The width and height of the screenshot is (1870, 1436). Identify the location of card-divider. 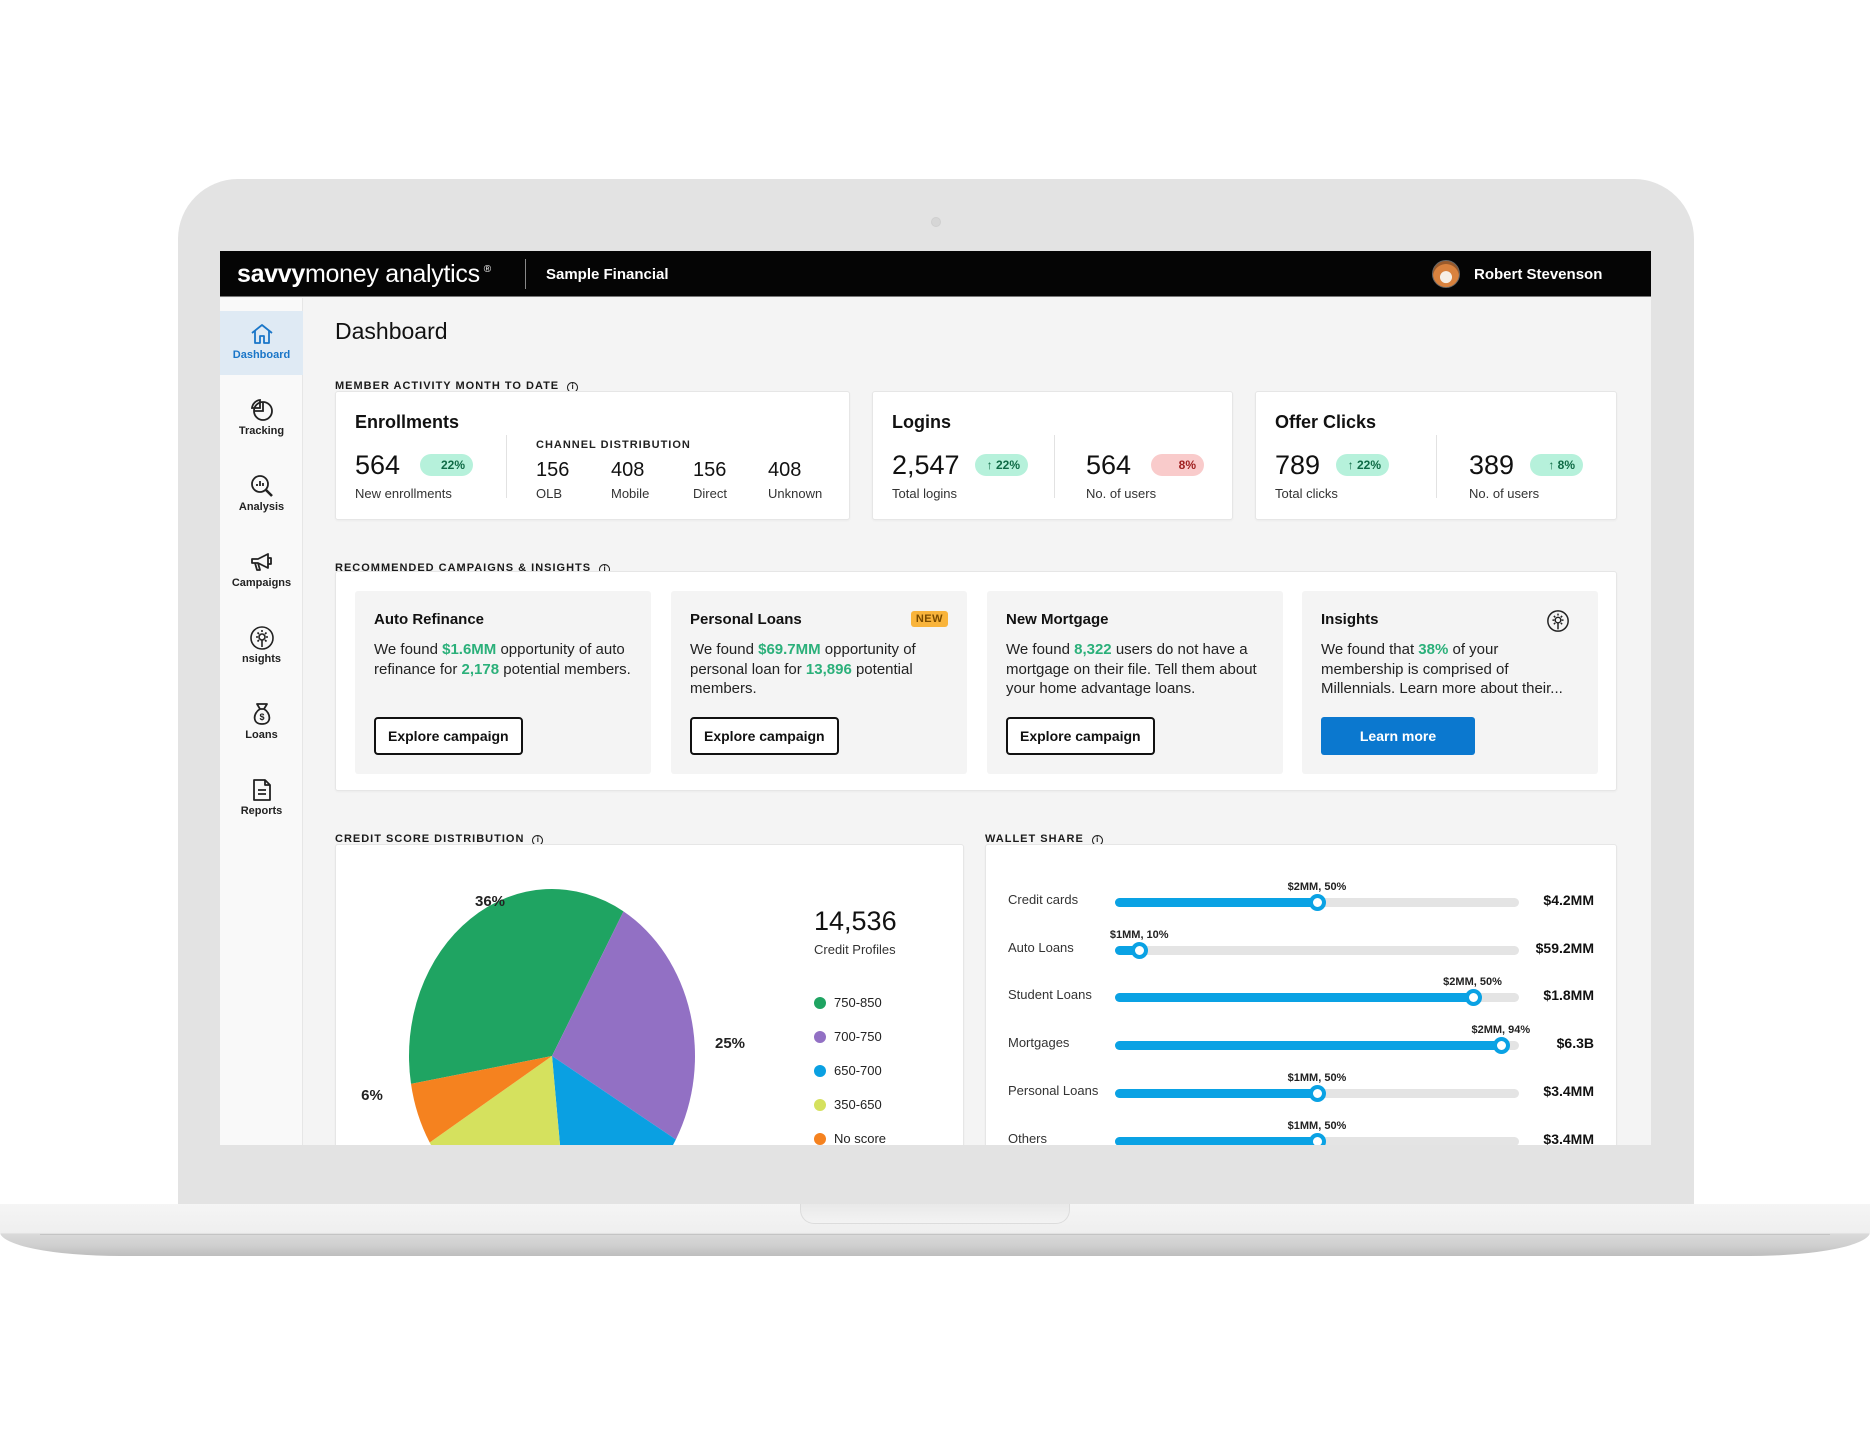
(1054, 466).